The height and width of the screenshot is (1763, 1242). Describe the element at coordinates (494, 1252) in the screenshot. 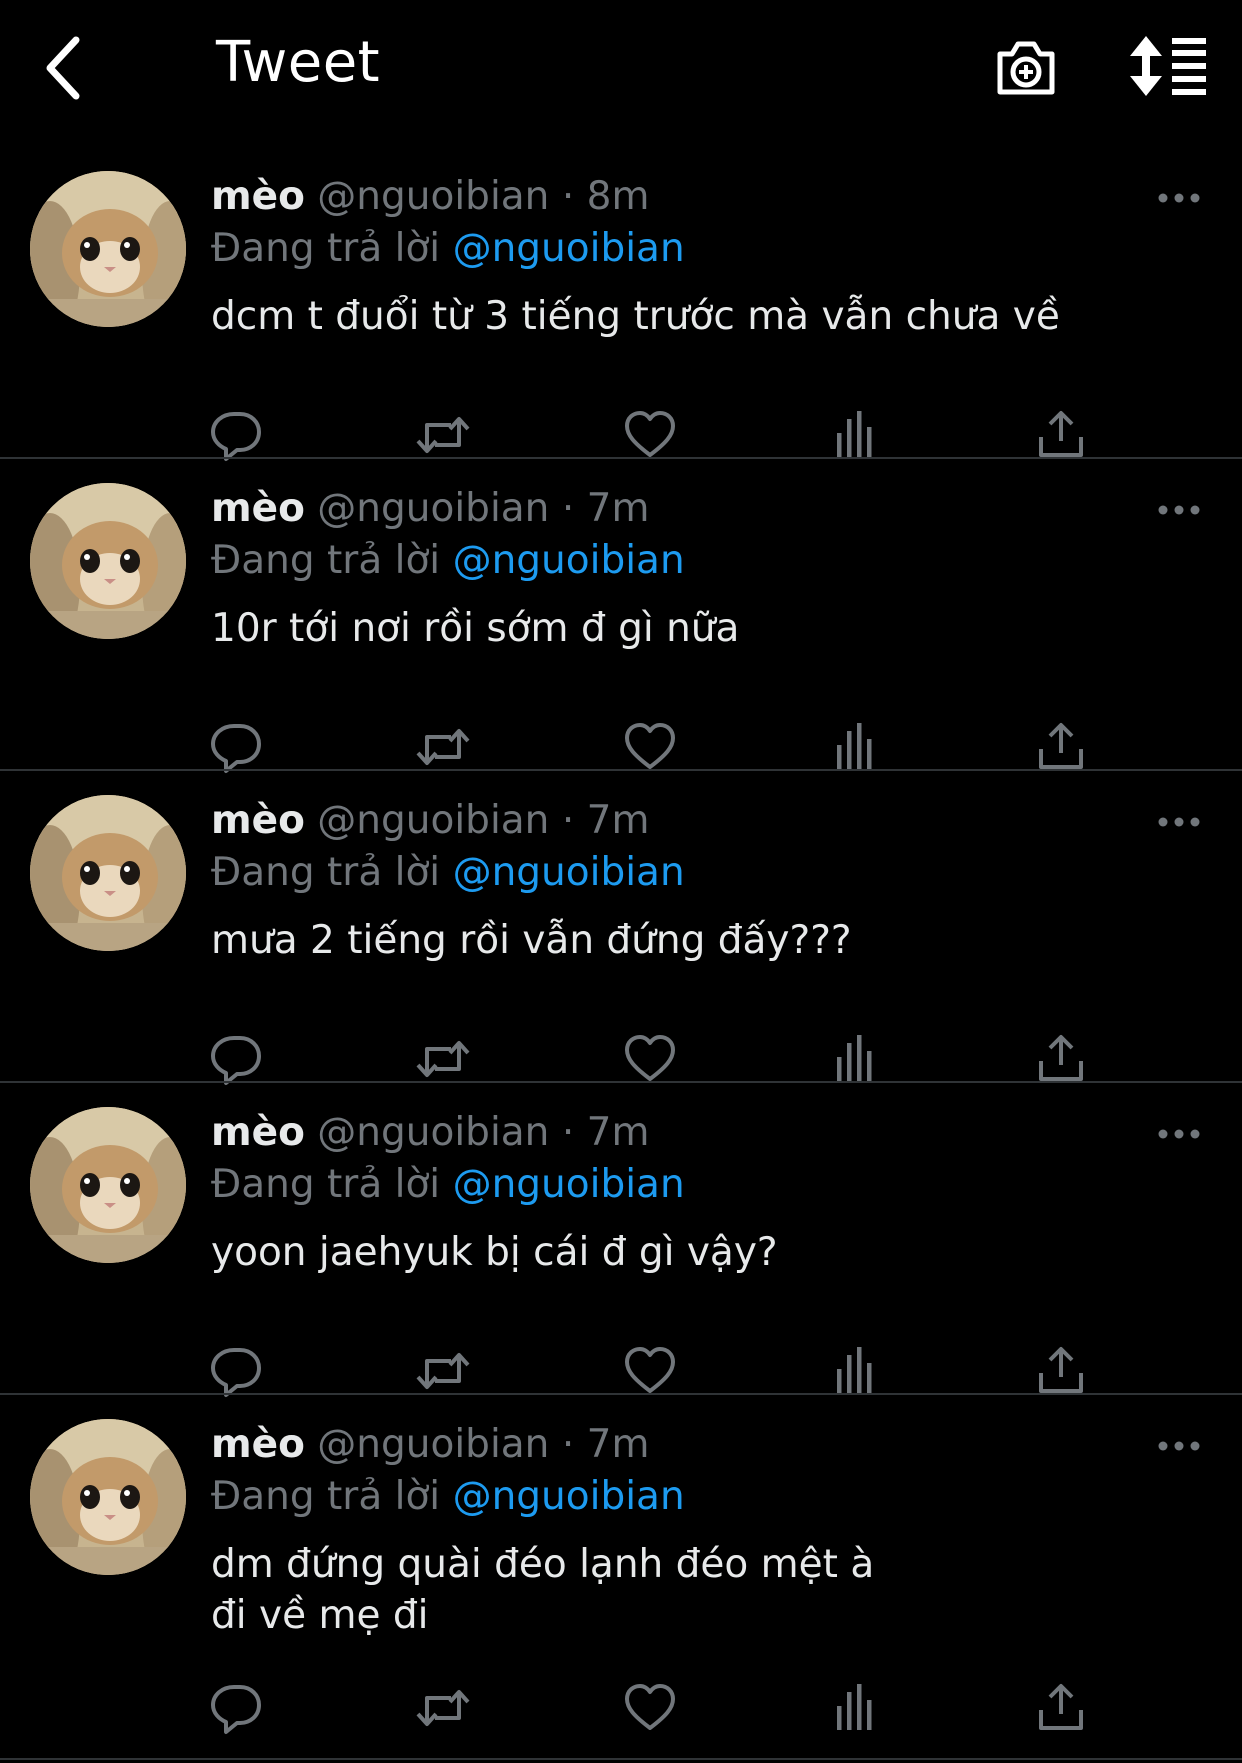

I see `tweet-text: yoon jaehyuk bị cái đ gì vậy?` at that location.